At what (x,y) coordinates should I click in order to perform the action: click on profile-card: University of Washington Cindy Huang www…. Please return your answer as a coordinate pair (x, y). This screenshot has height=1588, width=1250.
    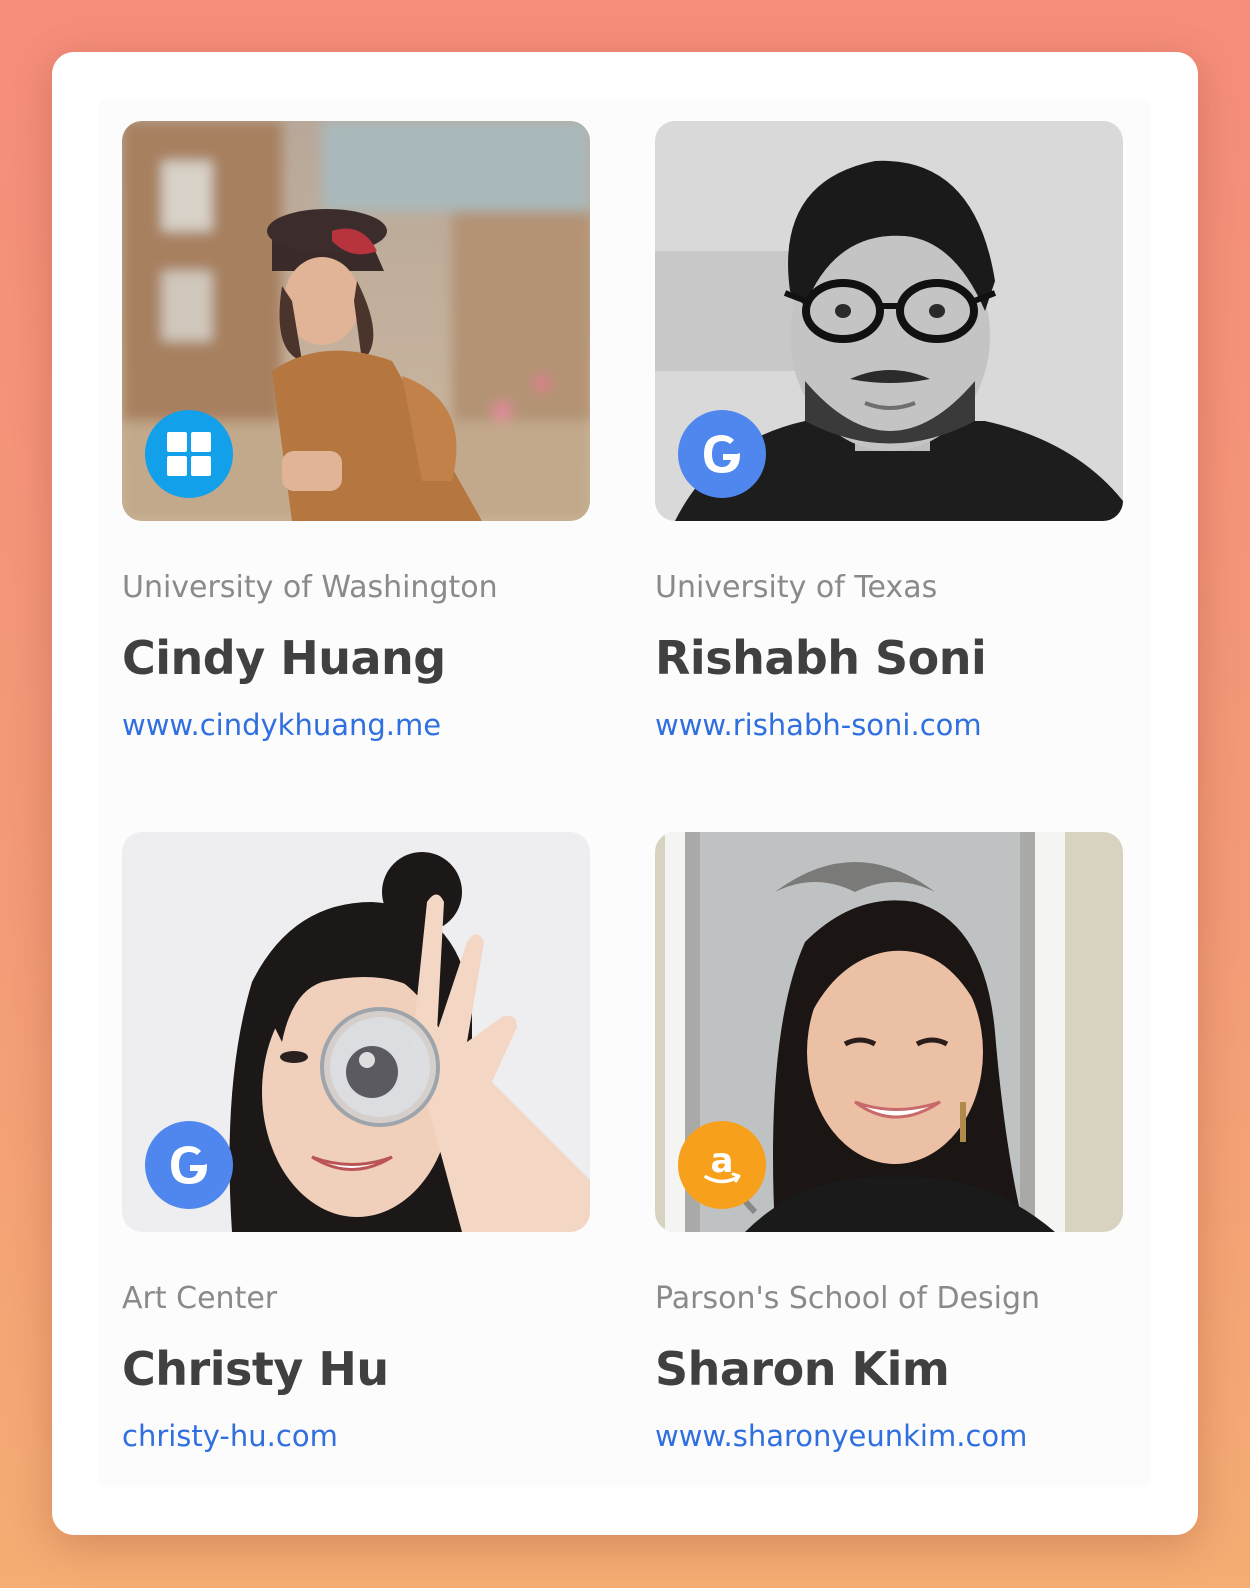
    Looking at the image, I should click on (356, 432).